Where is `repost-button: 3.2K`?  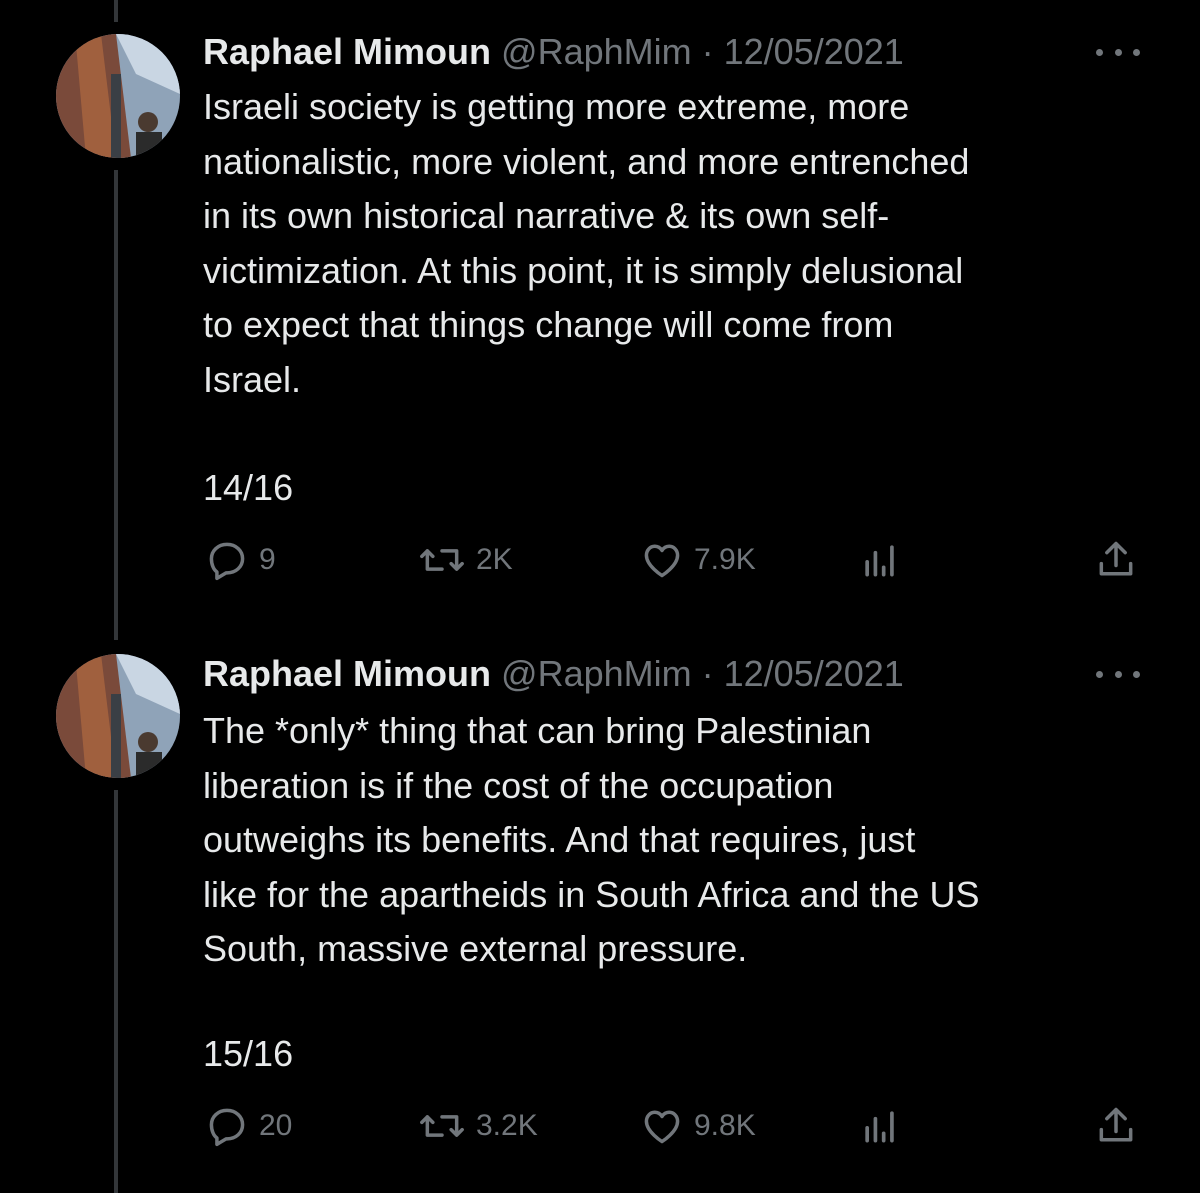 repost-button: 3.2K is located at coordinates (478, 1126).